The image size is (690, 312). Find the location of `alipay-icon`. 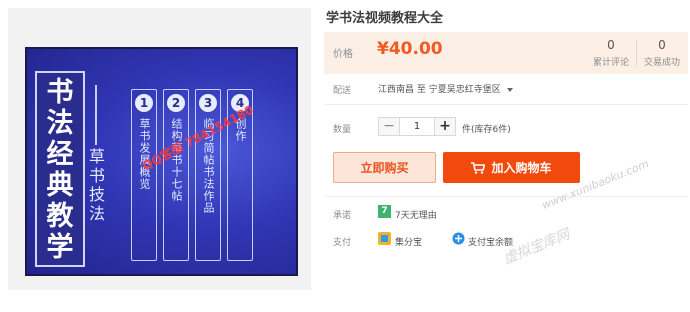

alipay-icon is located at coordinates (458, 238).